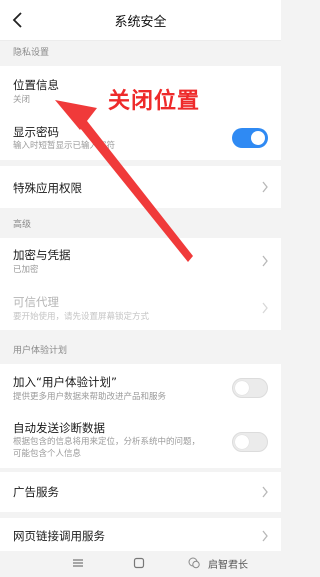 The image size is (320, 577). Describe the element at coordinates (250, 388) in the screenshot. I see `join-ux-toggle` at that location.